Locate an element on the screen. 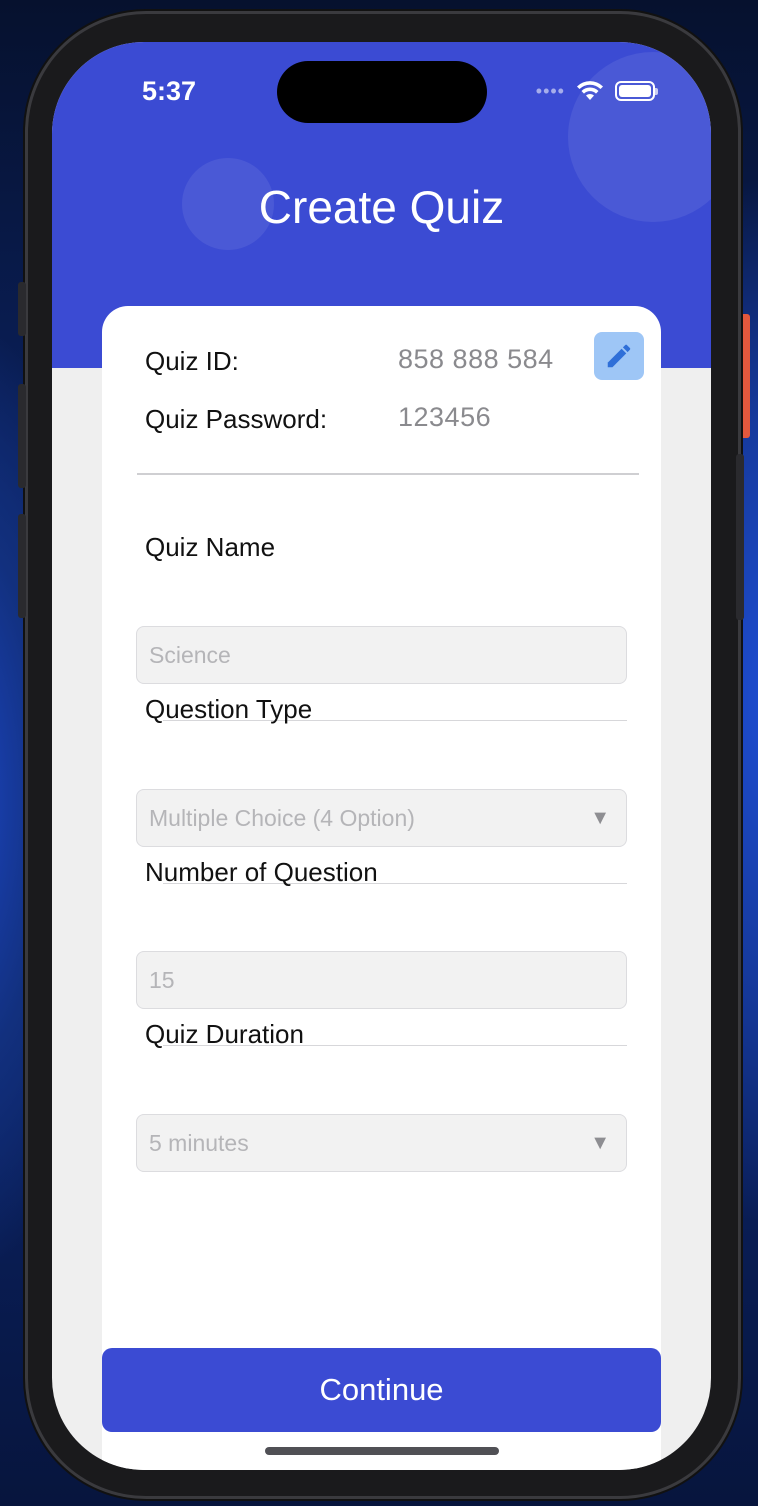  continue-button: Continue is located at coordinates (381, 1390).